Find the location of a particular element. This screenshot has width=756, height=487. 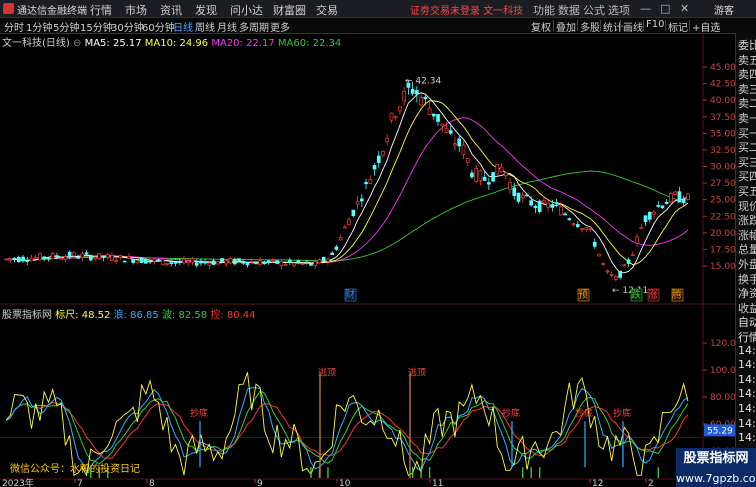

period-5: 60分钟 is located at coordinates (158, 26).